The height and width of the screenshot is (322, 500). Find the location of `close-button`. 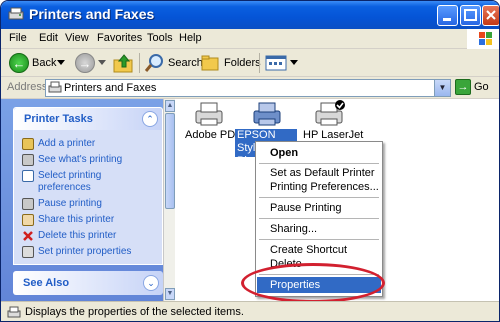

close-button is located at coordinates (490, 15).